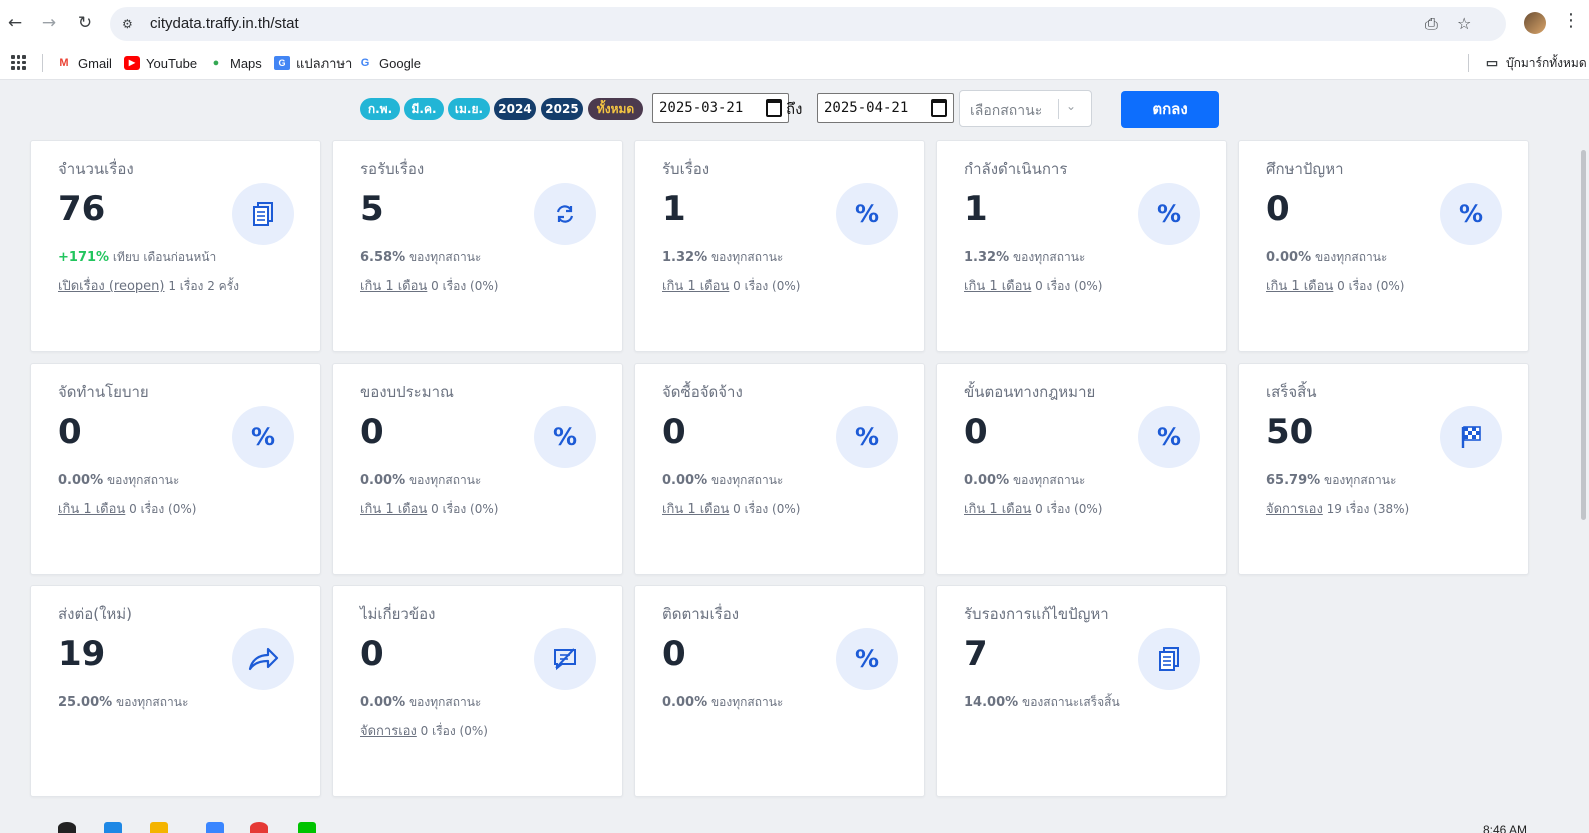 The height and width of the screenshot is (833, 1589). I want to click on card-title: ขั้นตอนทางกฎหมาย, so click(1030, 392).